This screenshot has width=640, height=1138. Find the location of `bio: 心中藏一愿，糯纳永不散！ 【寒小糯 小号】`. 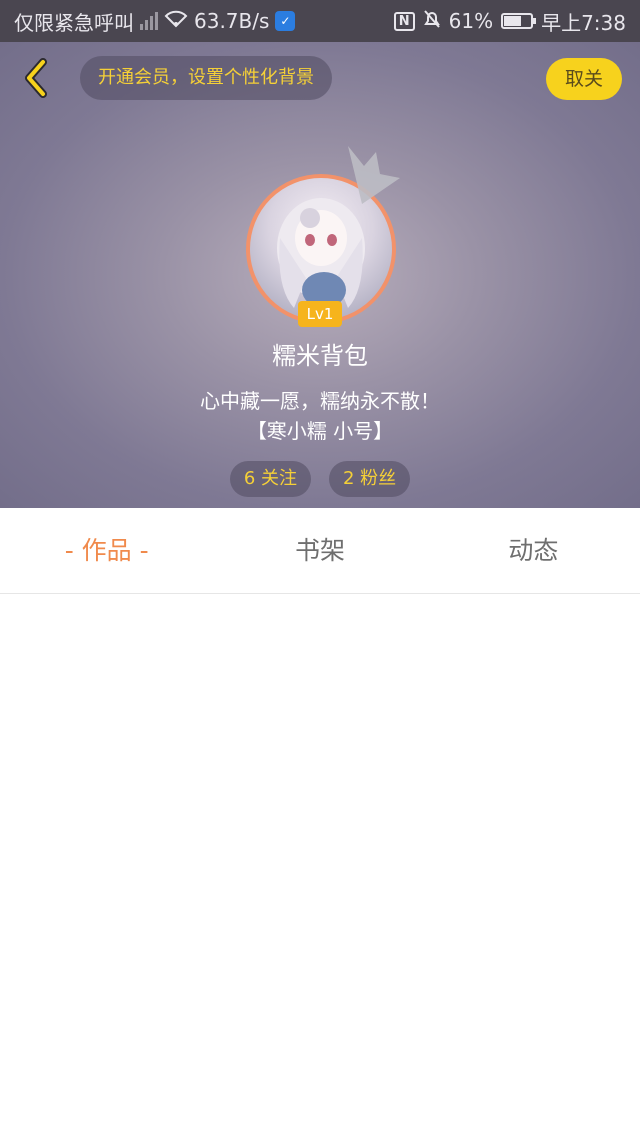

bio: 心中藏一愿，糯纳永不散！ 【寒小糯 小号】 is located at coordinates (320, 416).